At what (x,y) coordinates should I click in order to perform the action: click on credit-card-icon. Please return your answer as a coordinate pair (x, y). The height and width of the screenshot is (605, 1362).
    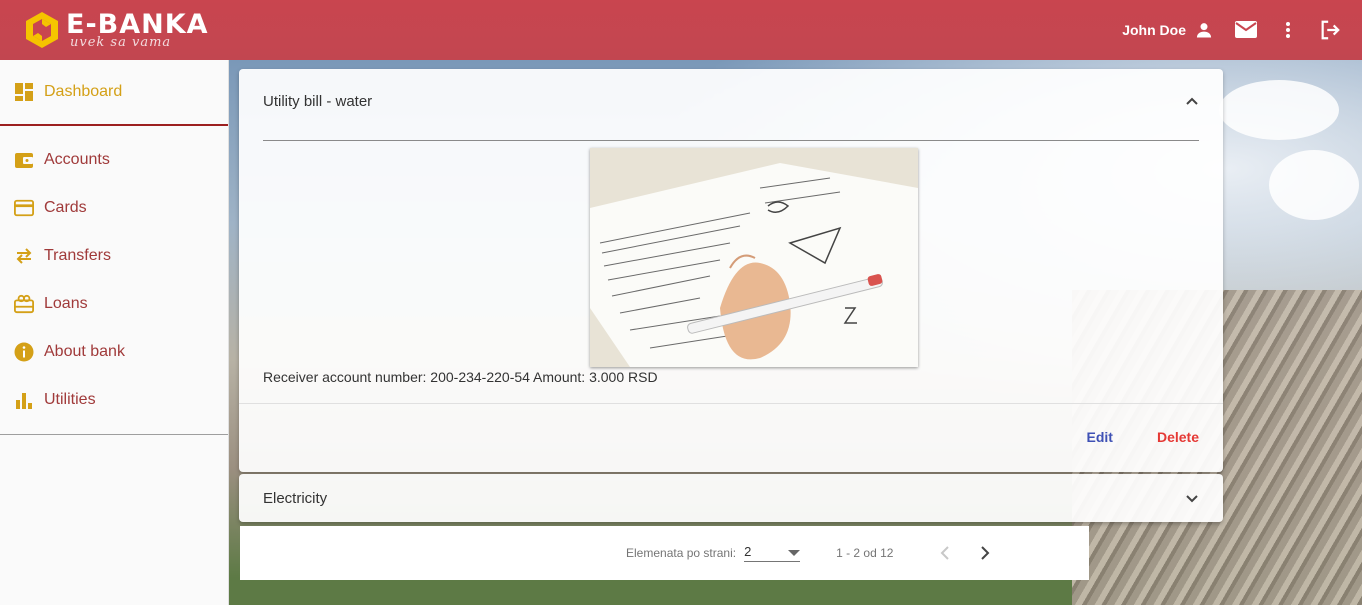
    Looking at the image, I should click on (24, 208).